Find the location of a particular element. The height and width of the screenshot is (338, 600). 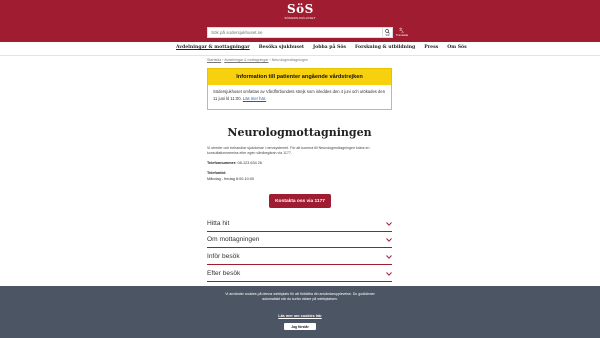

accordion-label: Inför besök is located at coordinates (223, 256).